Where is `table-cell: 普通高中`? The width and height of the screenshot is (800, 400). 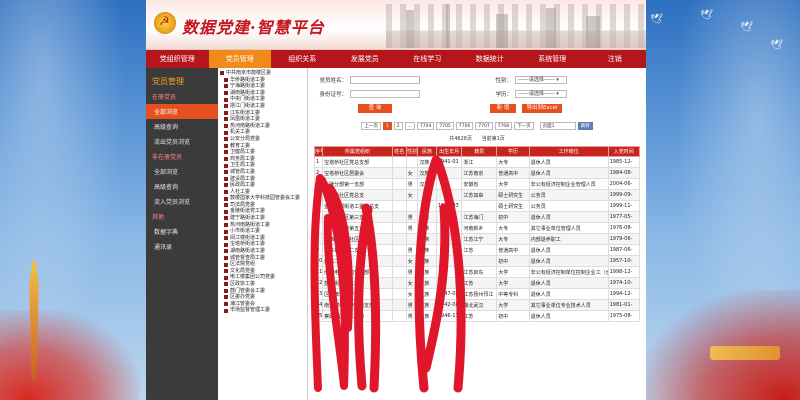 table-cell: 普通高中 is located at coordinates (513, 250).